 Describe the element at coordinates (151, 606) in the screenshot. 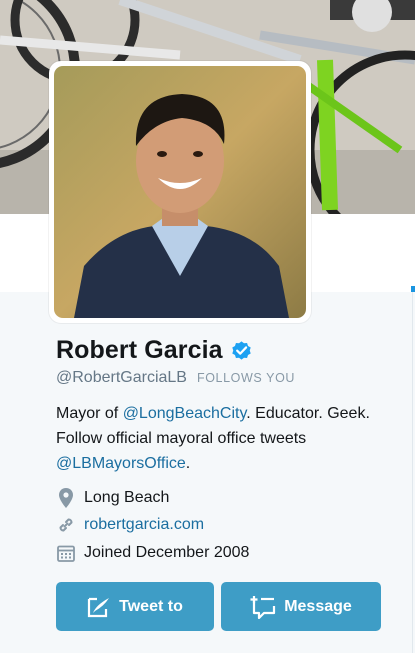

I see `tweet-to-label: Tweet to` at that location.